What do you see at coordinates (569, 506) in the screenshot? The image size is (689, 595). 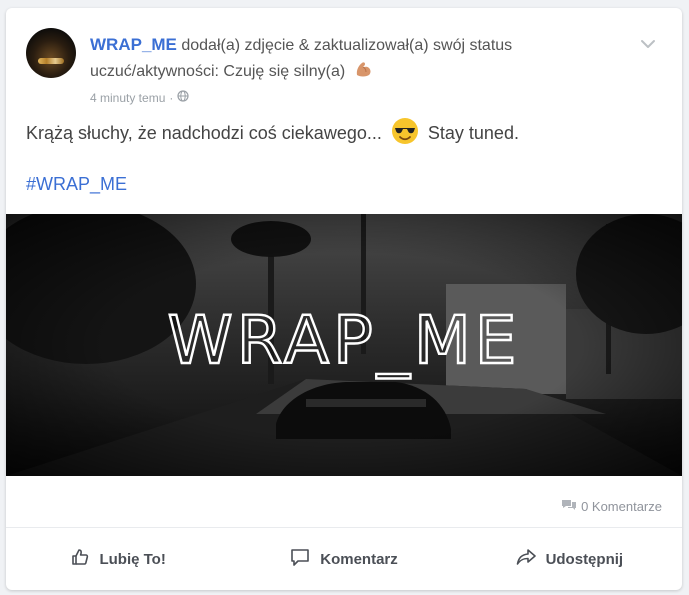 I see `comments-icon` at bounding box center [569, 506].